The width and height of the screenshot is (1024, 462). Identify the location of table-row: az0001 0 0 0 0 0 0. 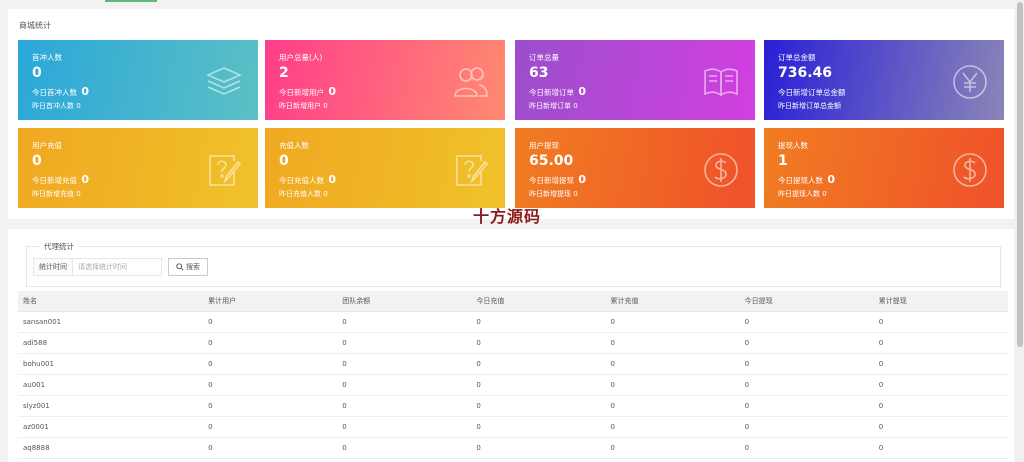
(513, 427).